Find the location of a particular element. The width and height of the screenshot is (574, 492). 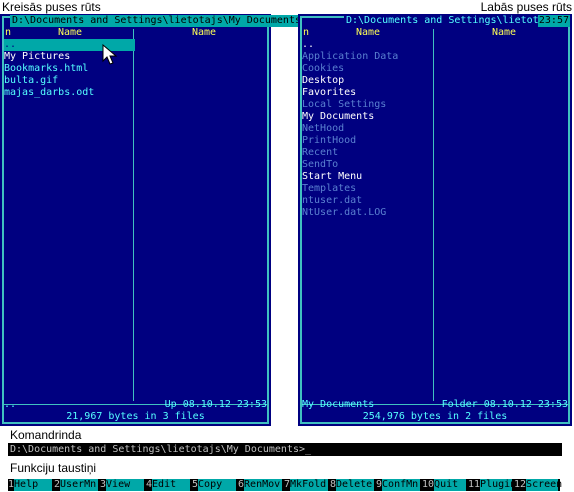

left-col1-header: Name is located at coordinates (70, 32).